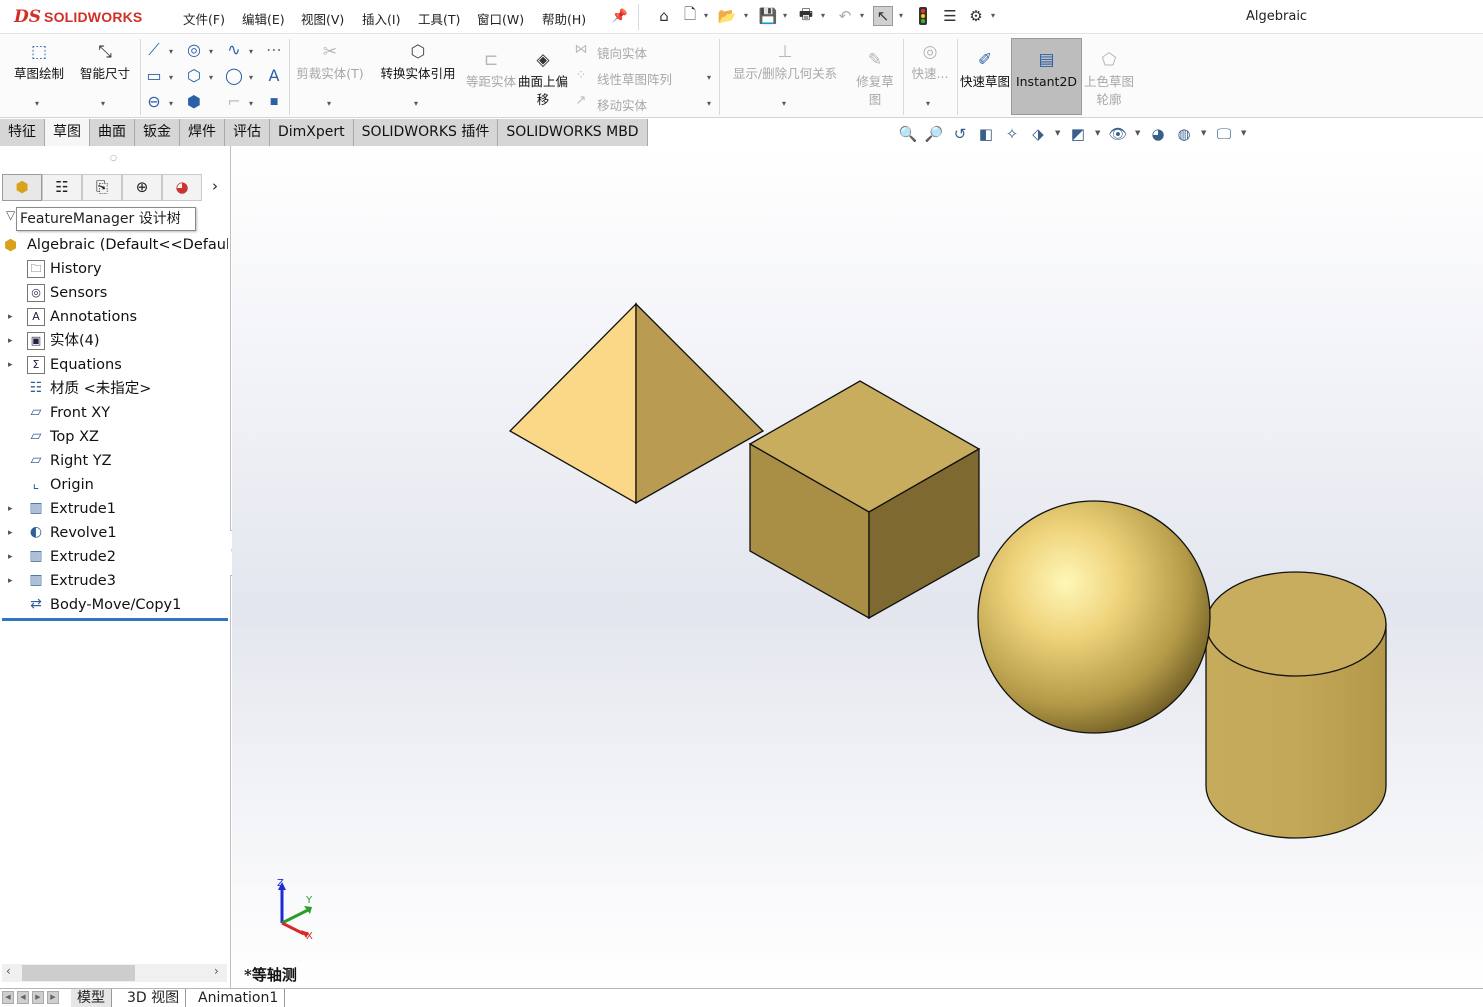 This screenshot has height=1007, width=1483. What do you see at coordinates (114, 365) in the screenshot?
I see `tree-item: ▸ Σ Equations` at bounding box center [114, 365].